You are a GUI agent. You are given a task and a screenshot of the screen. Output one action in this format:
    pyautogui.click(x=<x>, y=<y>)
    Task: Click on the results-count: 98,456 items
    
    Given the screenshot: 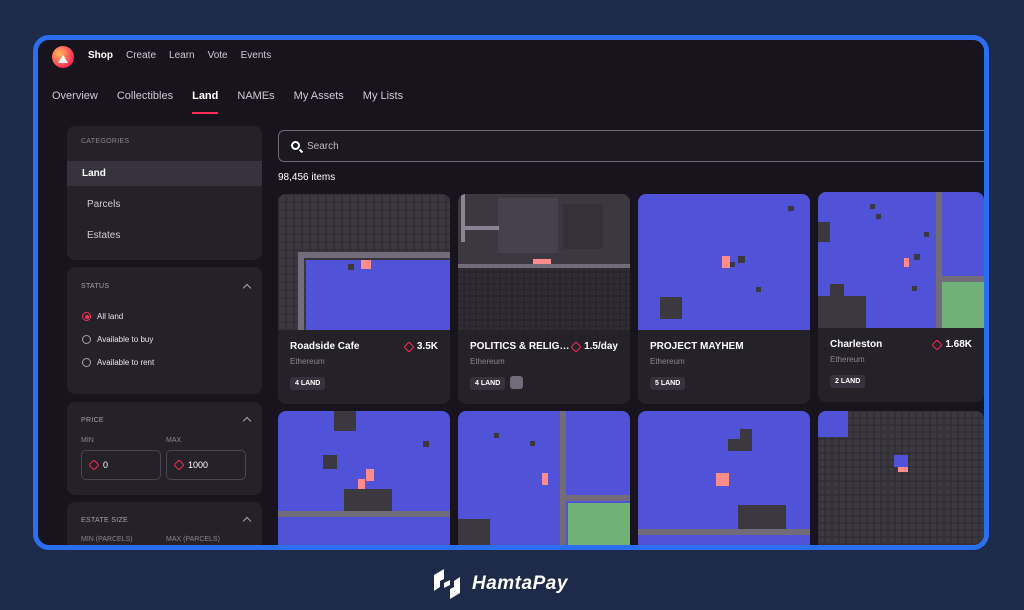 What is the action you would take?
    pyautogui.click(x=307, y=177)
    